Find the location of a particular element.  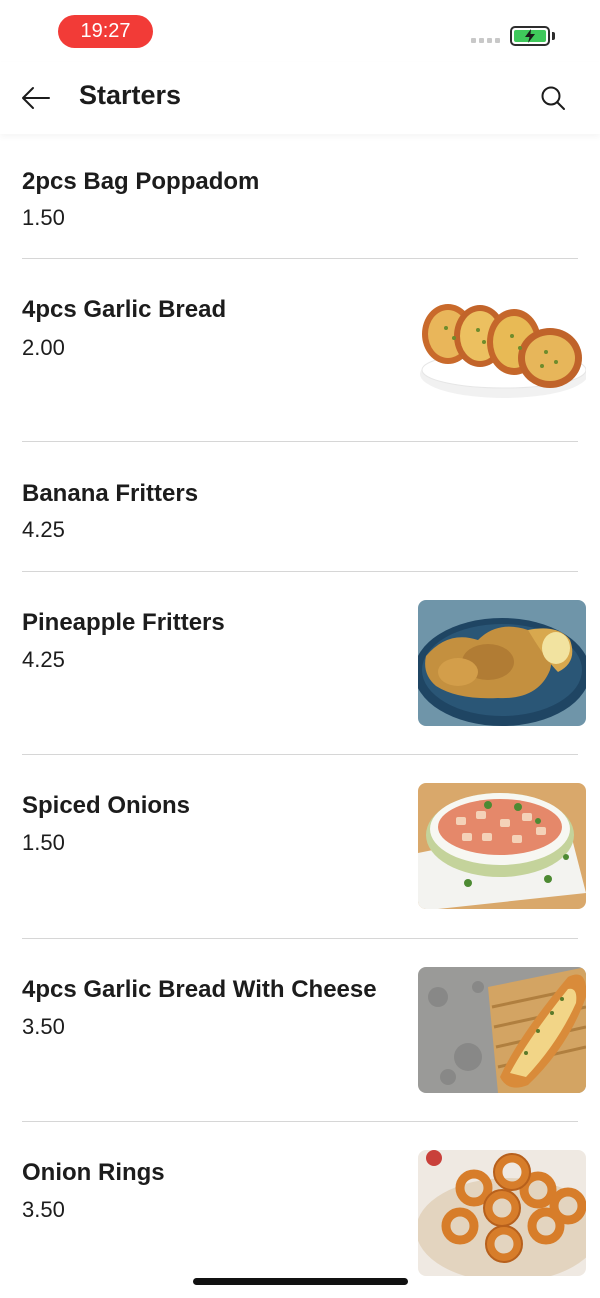

menu-item-banana-fritters: Banana Fritters 4.25 is located at coordinates (300, 507).